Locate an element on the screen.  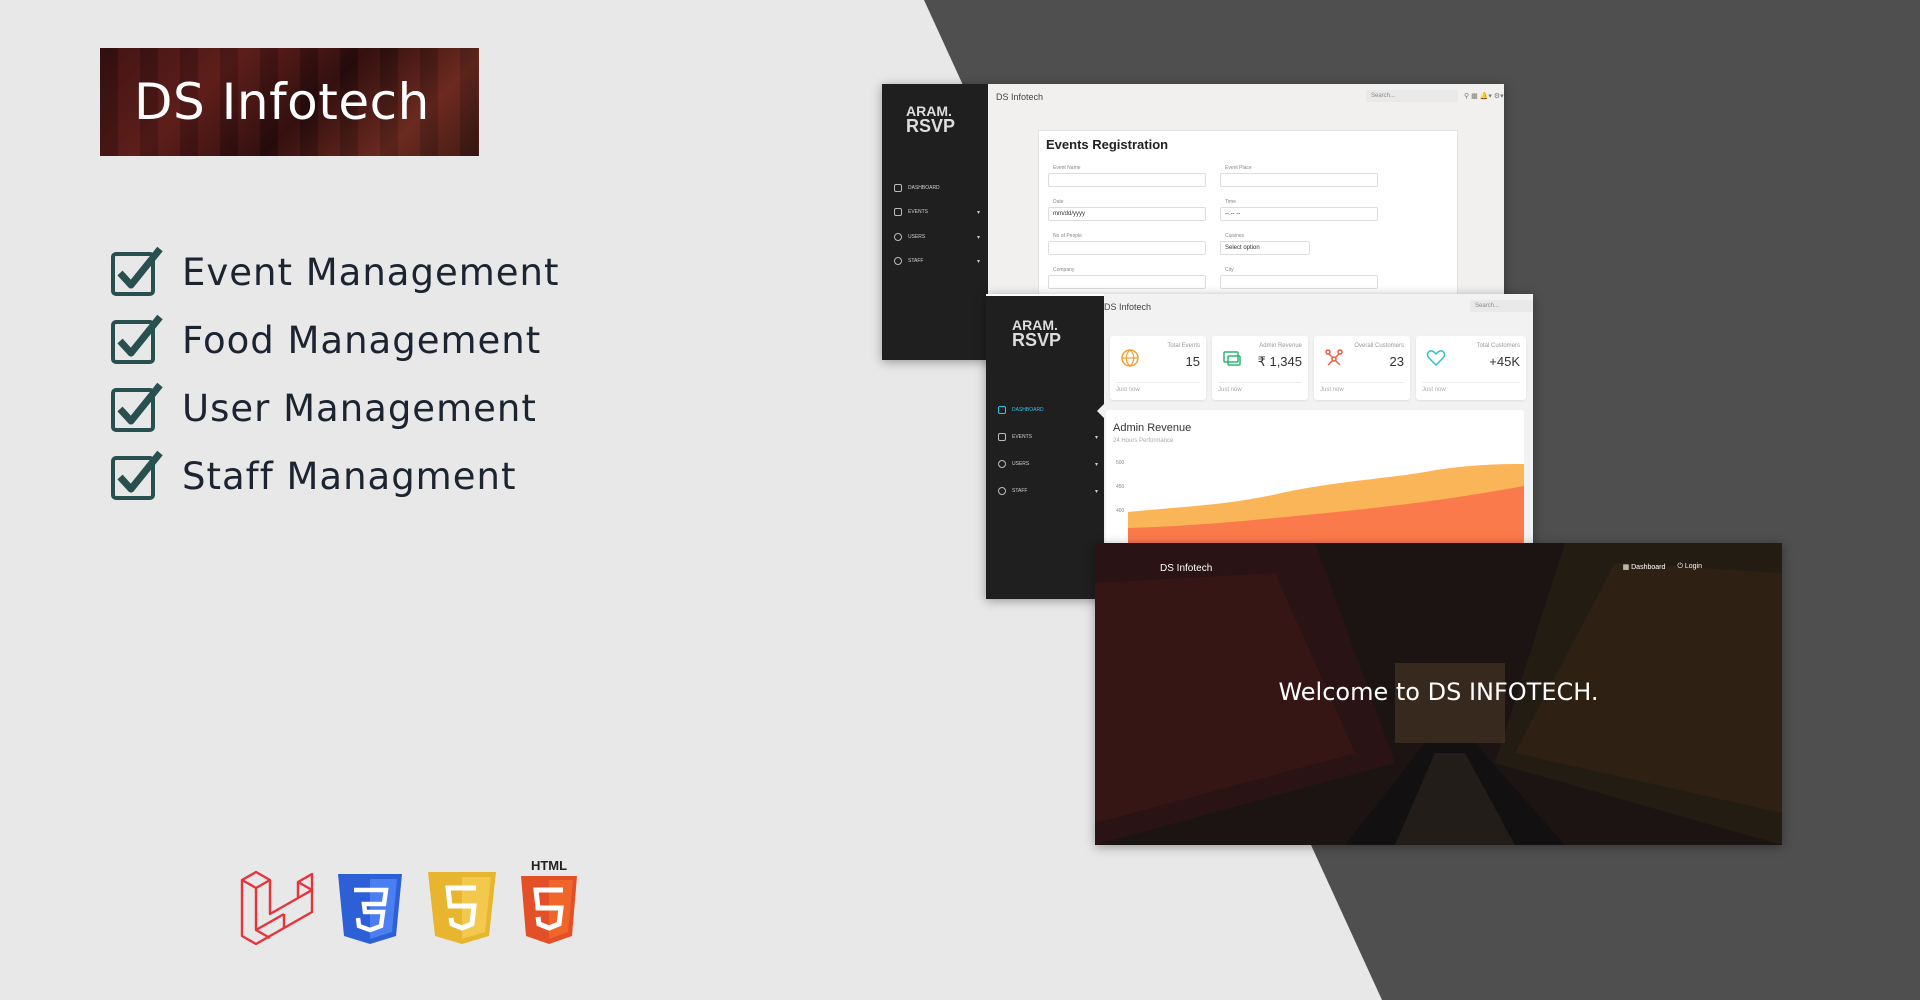
field-label: Cuisines is located at coordinates (1235, 236).